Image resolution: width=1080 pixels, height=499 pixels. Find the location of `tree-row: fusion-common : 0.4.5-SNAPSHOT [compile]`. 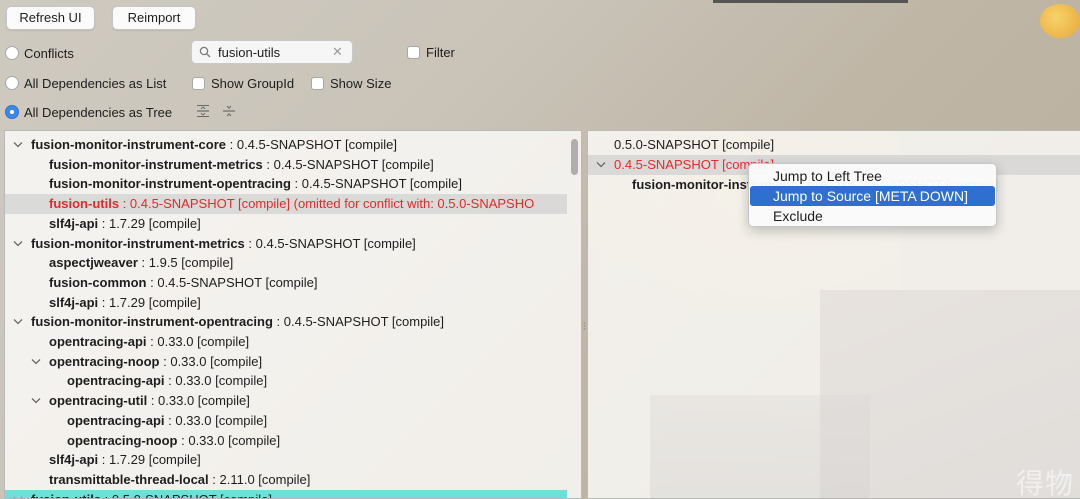

tree-row: fusion-common : 0.4.5-SNAPSHOT [compile] is located at coordinates (286, 283).